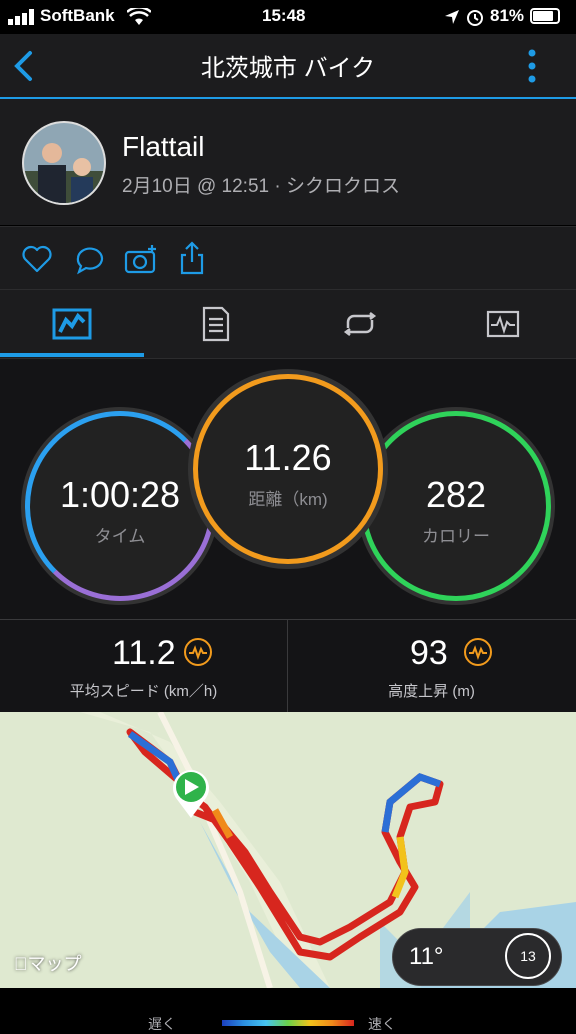 Image resolution: width=576 pixels, height=1034 pixels. What do you see at coordinates (64, 163) in the screenshot?
I see `avatar` at bounding box center [64, 163].